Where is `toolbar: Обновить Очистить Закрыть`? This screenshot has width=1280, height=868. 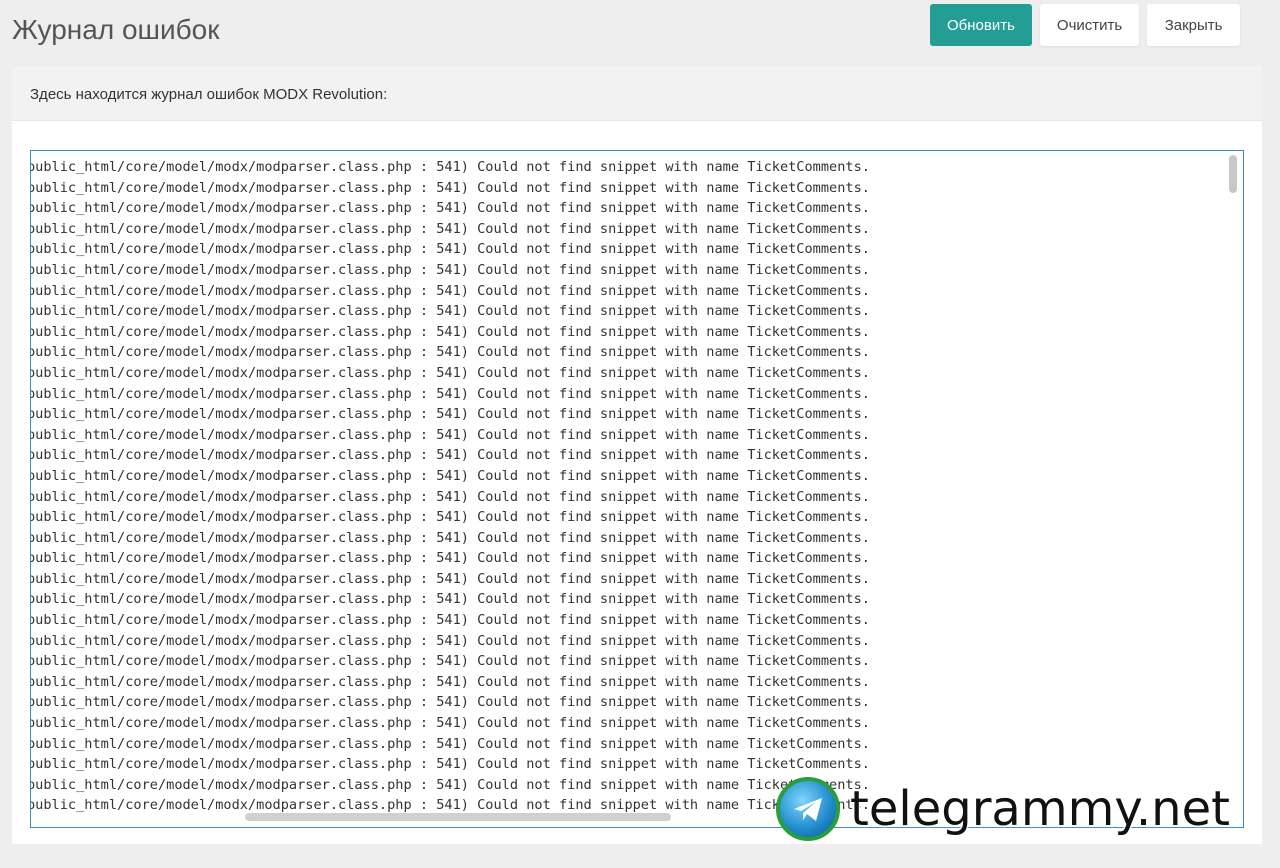
toolbar: Обновить Очистить Закрыть is located at coordinates (1085, 24).